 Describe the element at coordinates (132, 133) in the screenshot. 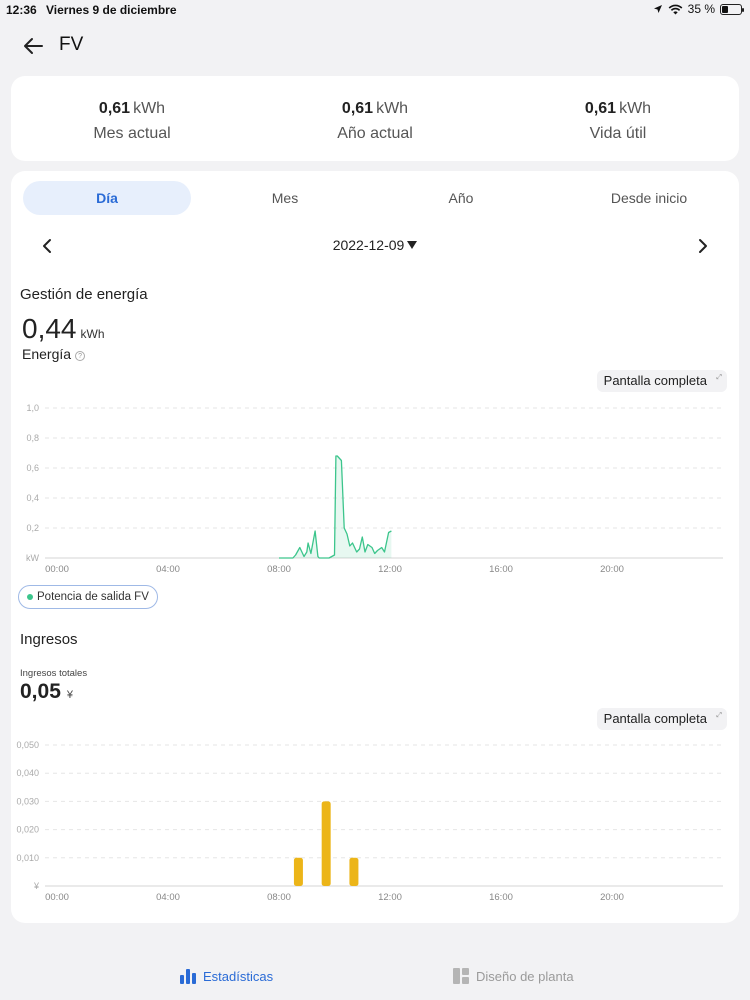

I see `summary-month-label: Mes actual` at that location.